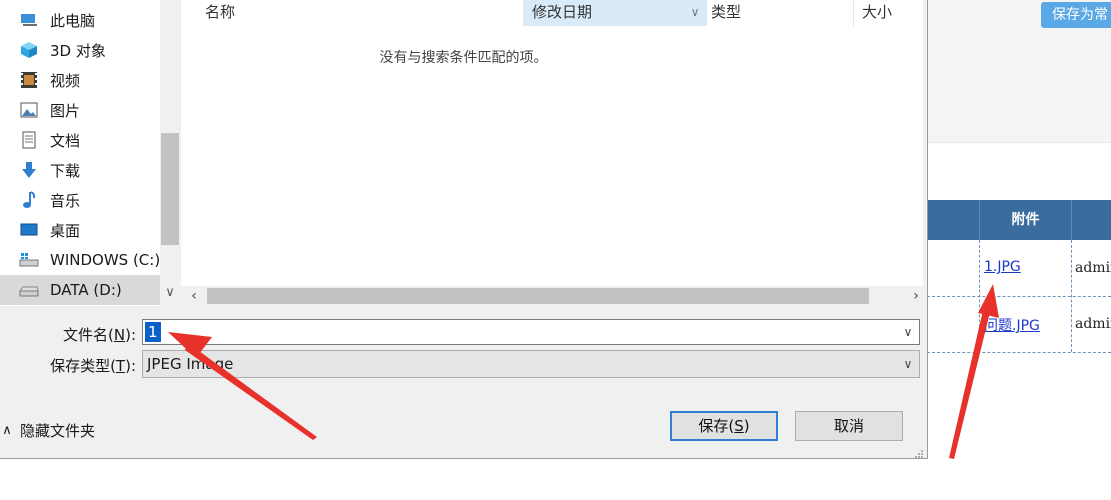 This screenshot has height=500, width=1111. Describe the element at coordinates (120, 366) in the screenshot. I see `shortcut-key: T` at that location.